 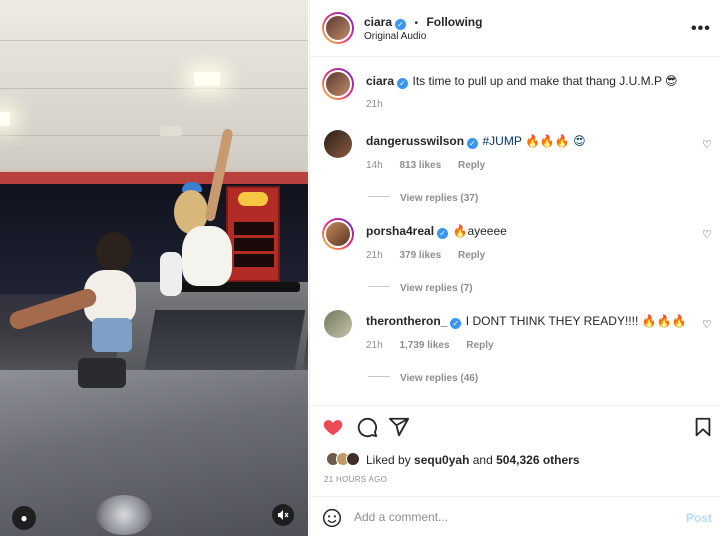 I want to click on comment-time: 14h, so click(x=374, y=165).